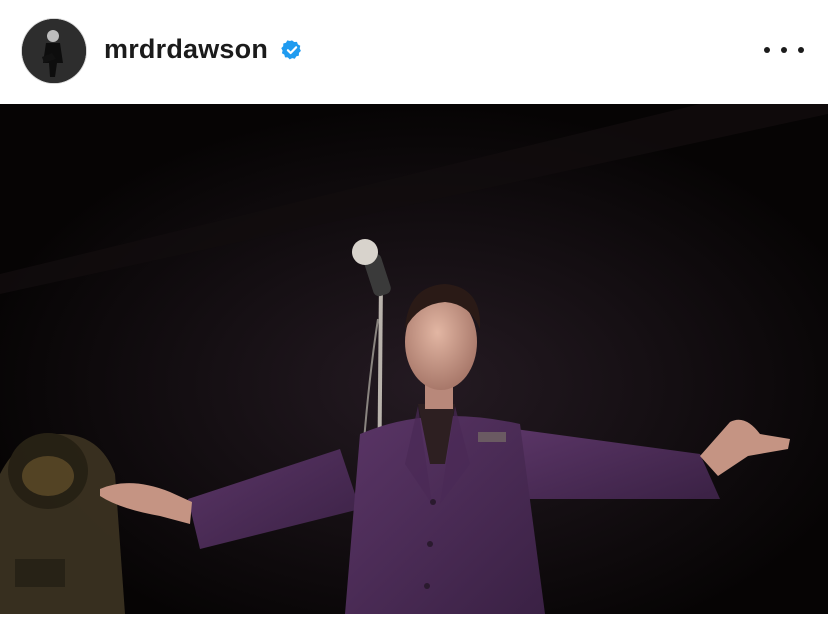  What do you see at coordinates (186, 49) in the screenshot?
I see `username: mrdrdawson` at bounding box center [186, 49].